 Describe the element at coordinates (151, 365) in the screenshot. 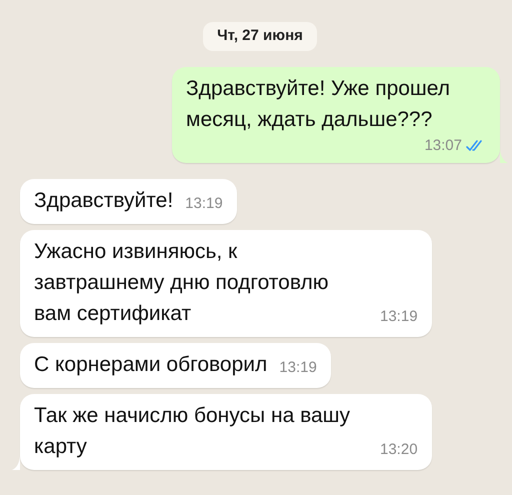

I see `message-text: С корнерами обговорил` at that location.